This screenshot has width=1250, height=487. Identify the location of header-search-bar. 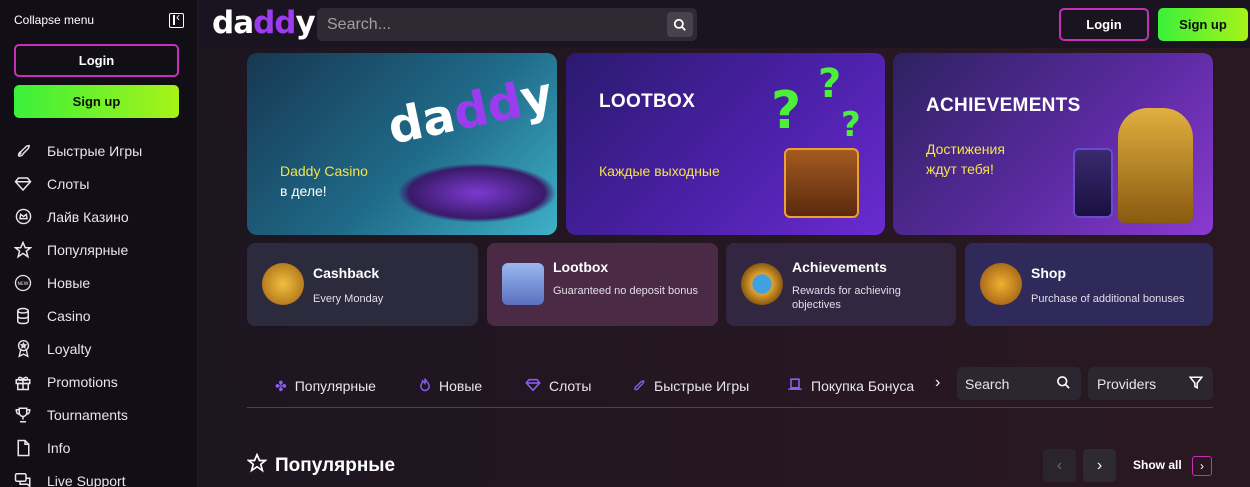
(507, 24).